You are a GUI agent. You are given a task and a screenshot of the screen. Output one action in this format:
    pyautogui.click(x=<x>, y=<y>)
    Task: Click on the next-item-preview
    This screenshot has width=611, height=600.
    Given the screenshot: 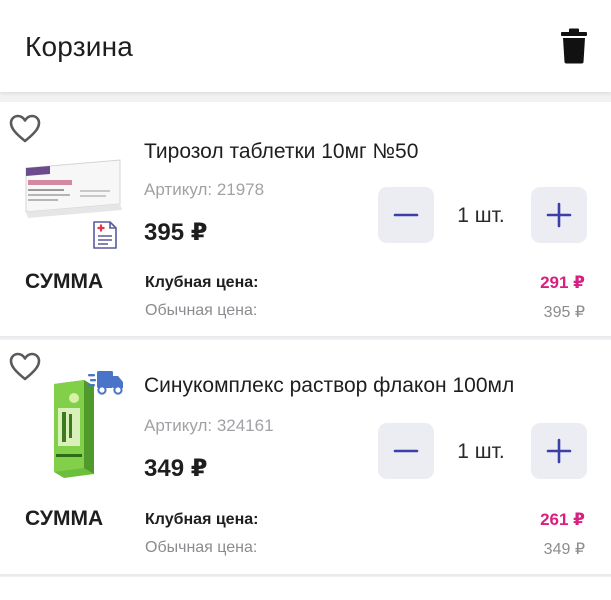 What is the action you would take?
    pyautogui.click(x=305, y=588)
    